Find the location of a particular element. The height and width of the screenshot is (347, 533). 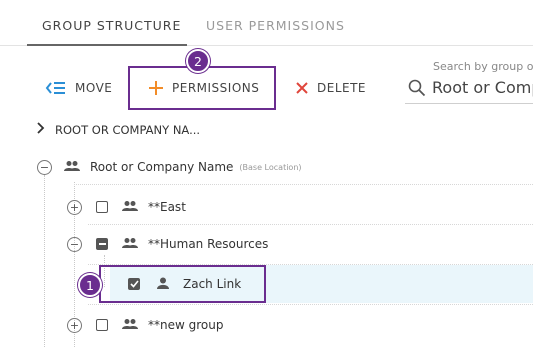

tree-row-new-group: + **new group is located at coordinates (145, 325).